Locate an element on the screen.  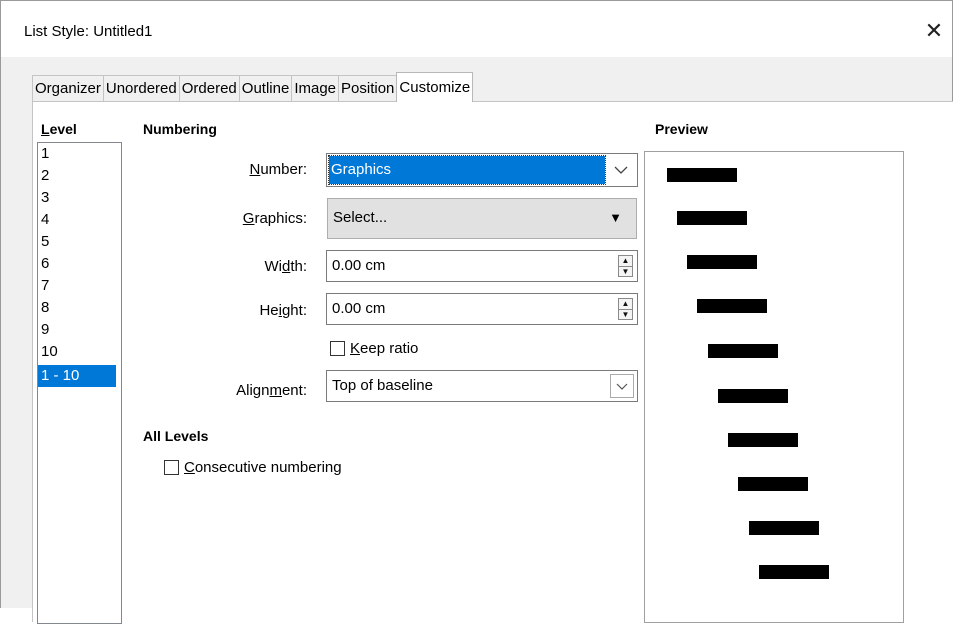
level-item-2: 2 is located at coordinates (79, 176).